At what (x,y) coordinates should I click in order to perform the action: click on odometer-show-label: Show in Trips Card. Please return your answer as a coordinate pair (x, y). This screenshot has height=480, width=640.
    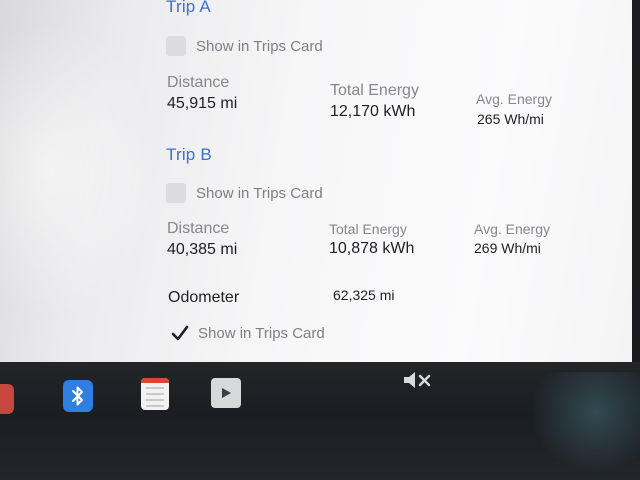
    Looking at the image, I should click on (261, 333).